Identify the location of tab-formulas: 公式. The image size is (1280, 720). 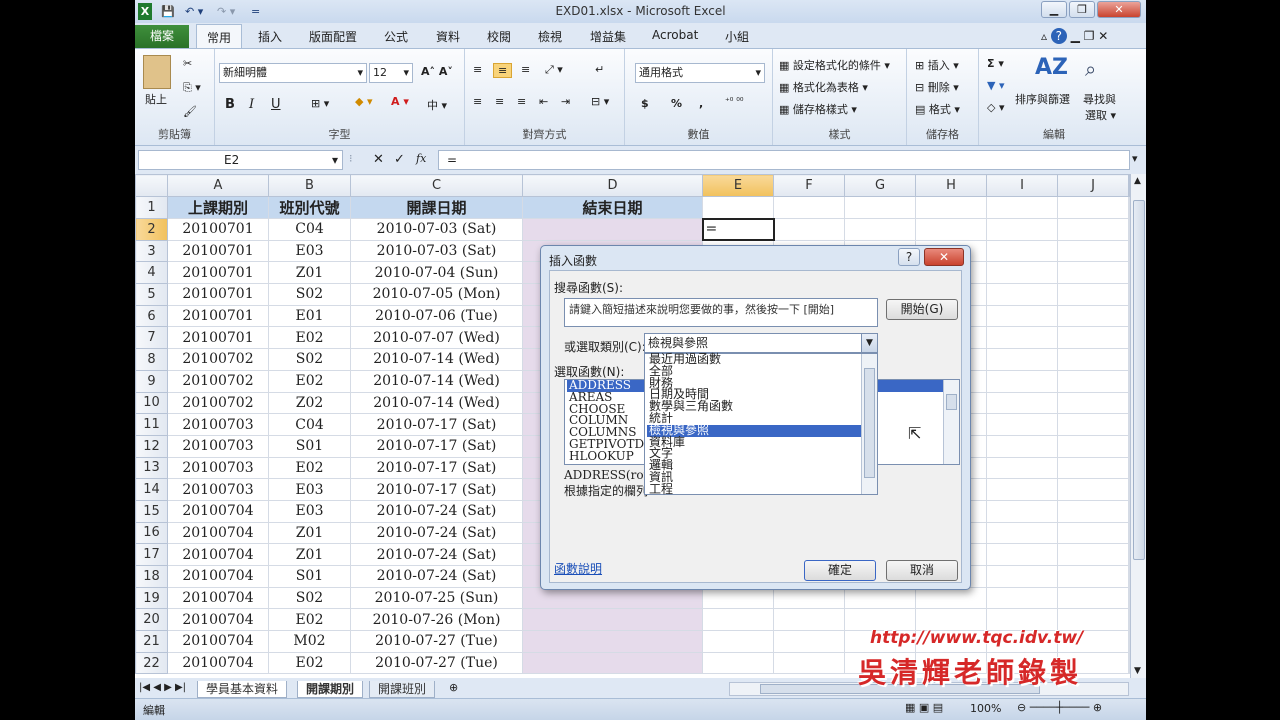
(396, 36).